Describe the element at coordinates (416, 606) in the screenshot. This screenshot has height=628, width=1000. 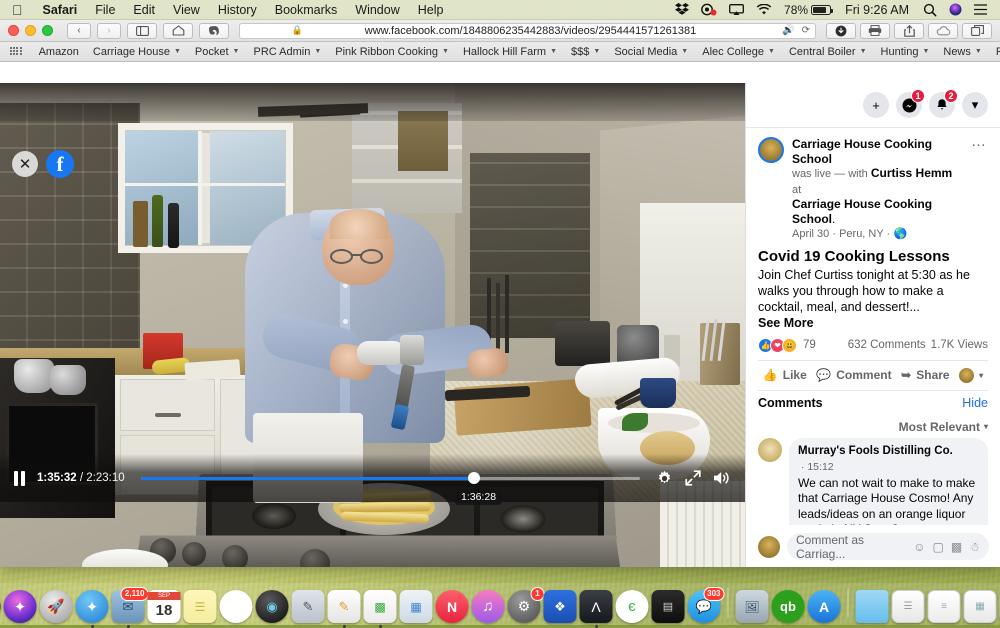
I see `dock-item-keynote: ▦` at that location.